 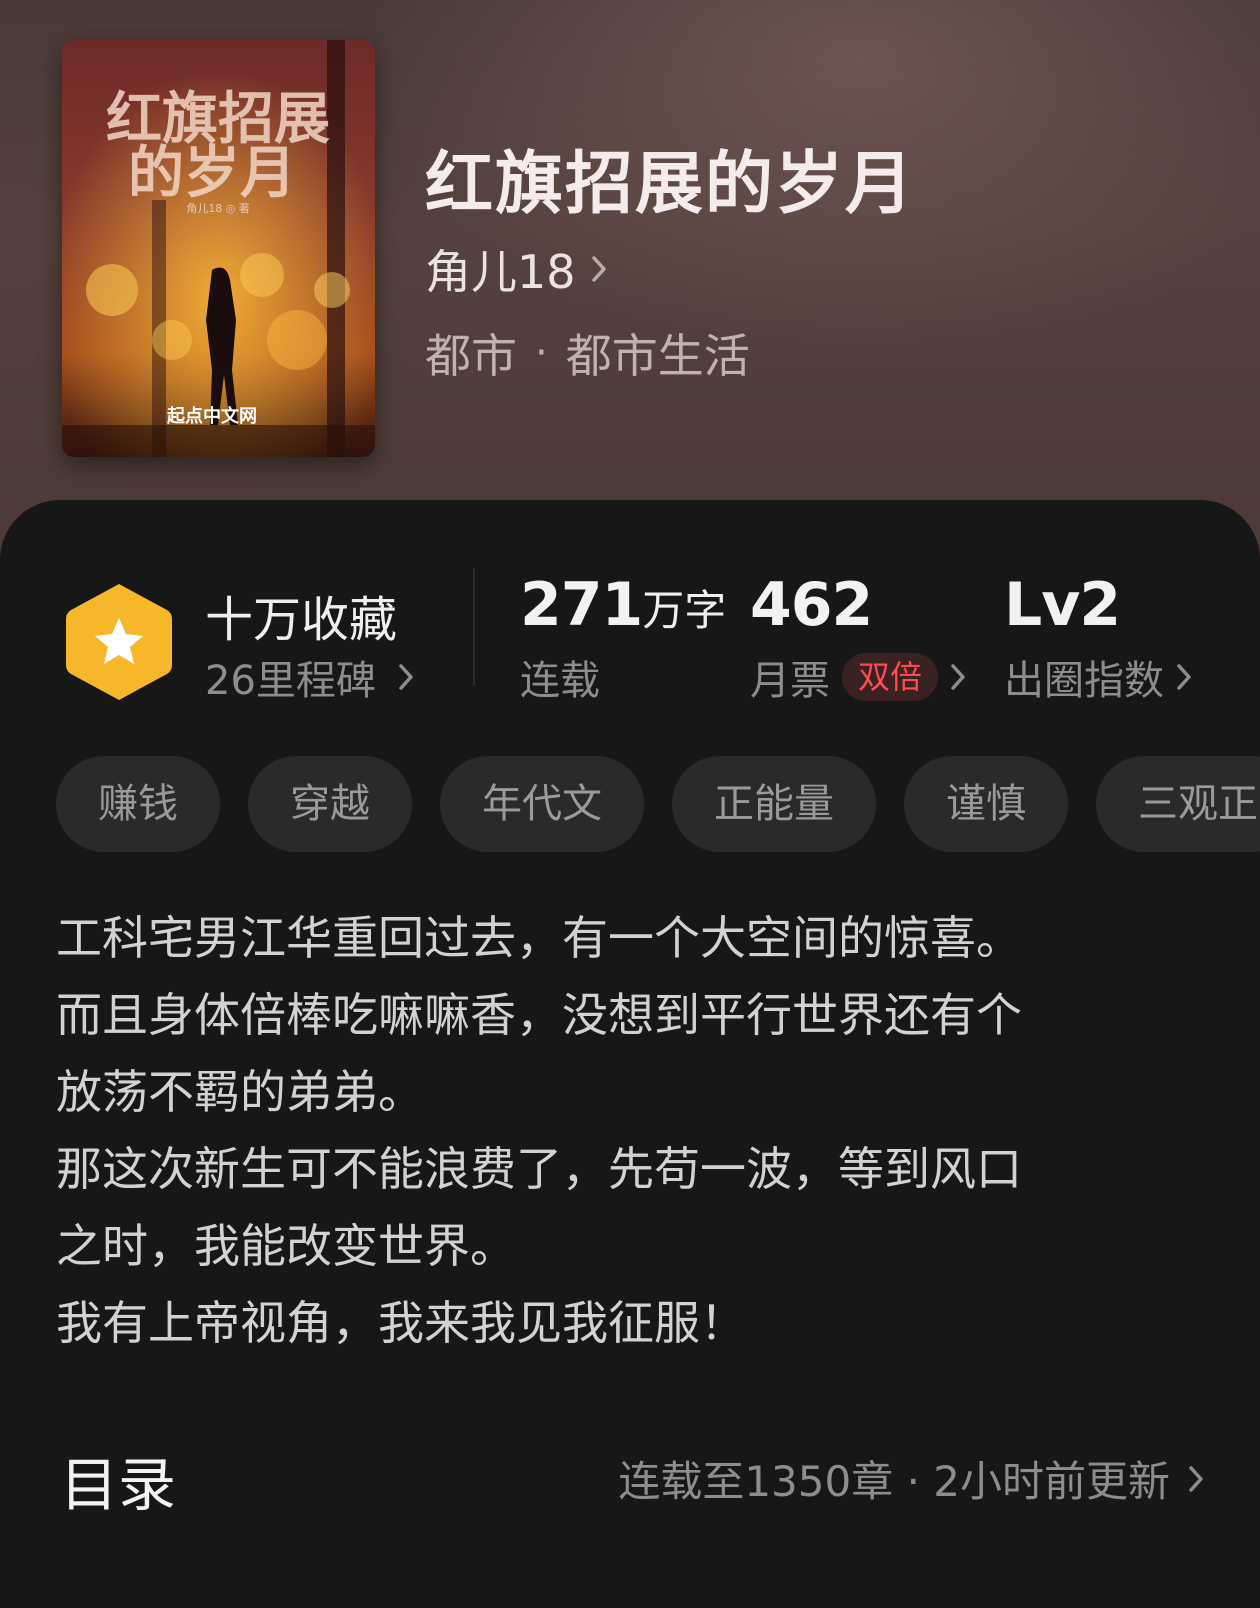 I want to click on cover-art: 红旗招展 的岁月 角儿18 ◎ 著 起点中文网, so click(x=218, y=248).